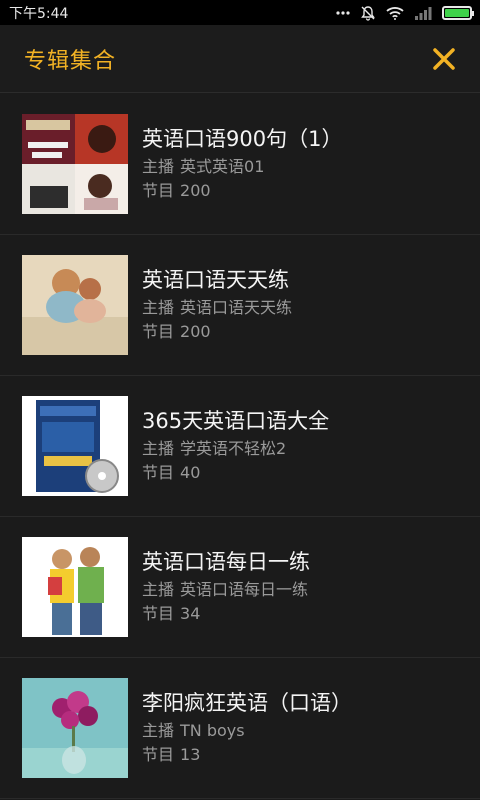 This screenshot has height=800, width=480. I want to click on album-host: 主播 英式英语01, so click(242, 167).